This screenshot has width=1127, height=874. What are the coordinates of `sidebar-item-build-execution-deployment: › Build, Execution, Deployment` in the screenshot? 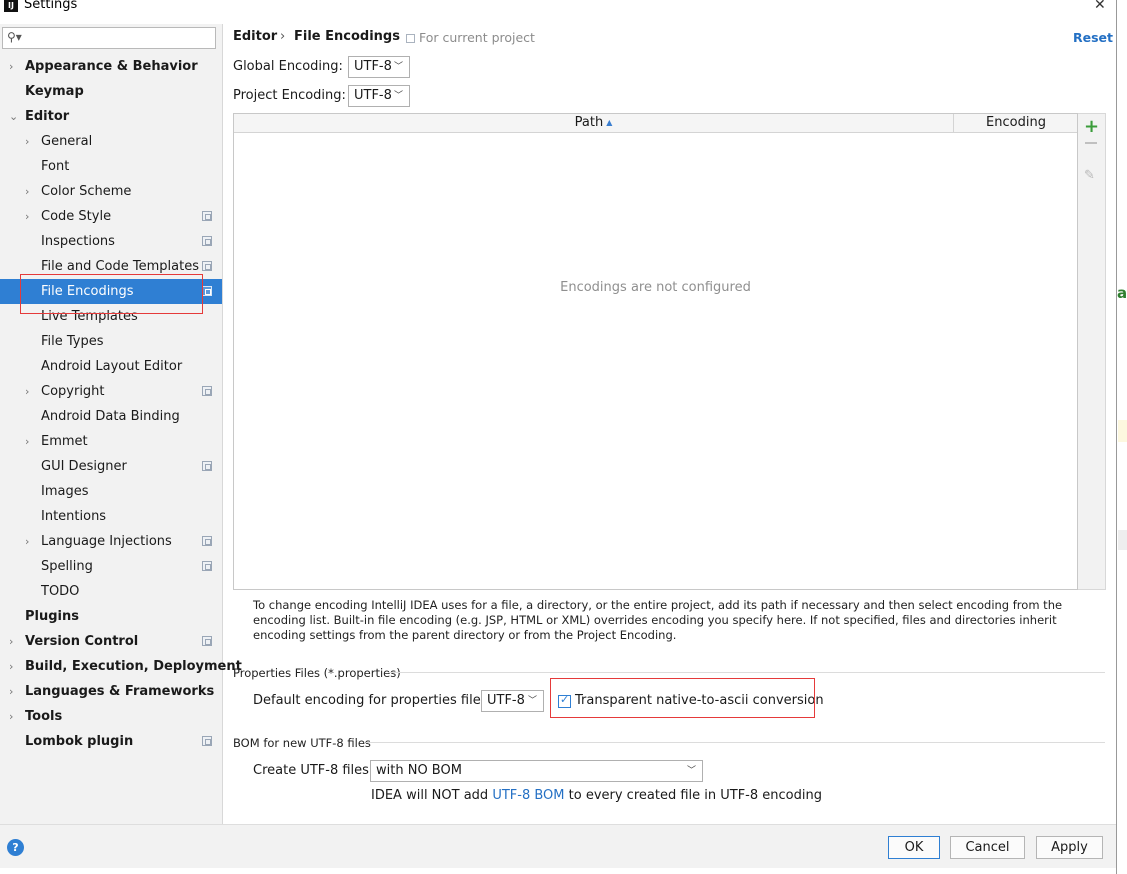 It's located at (121, 666).